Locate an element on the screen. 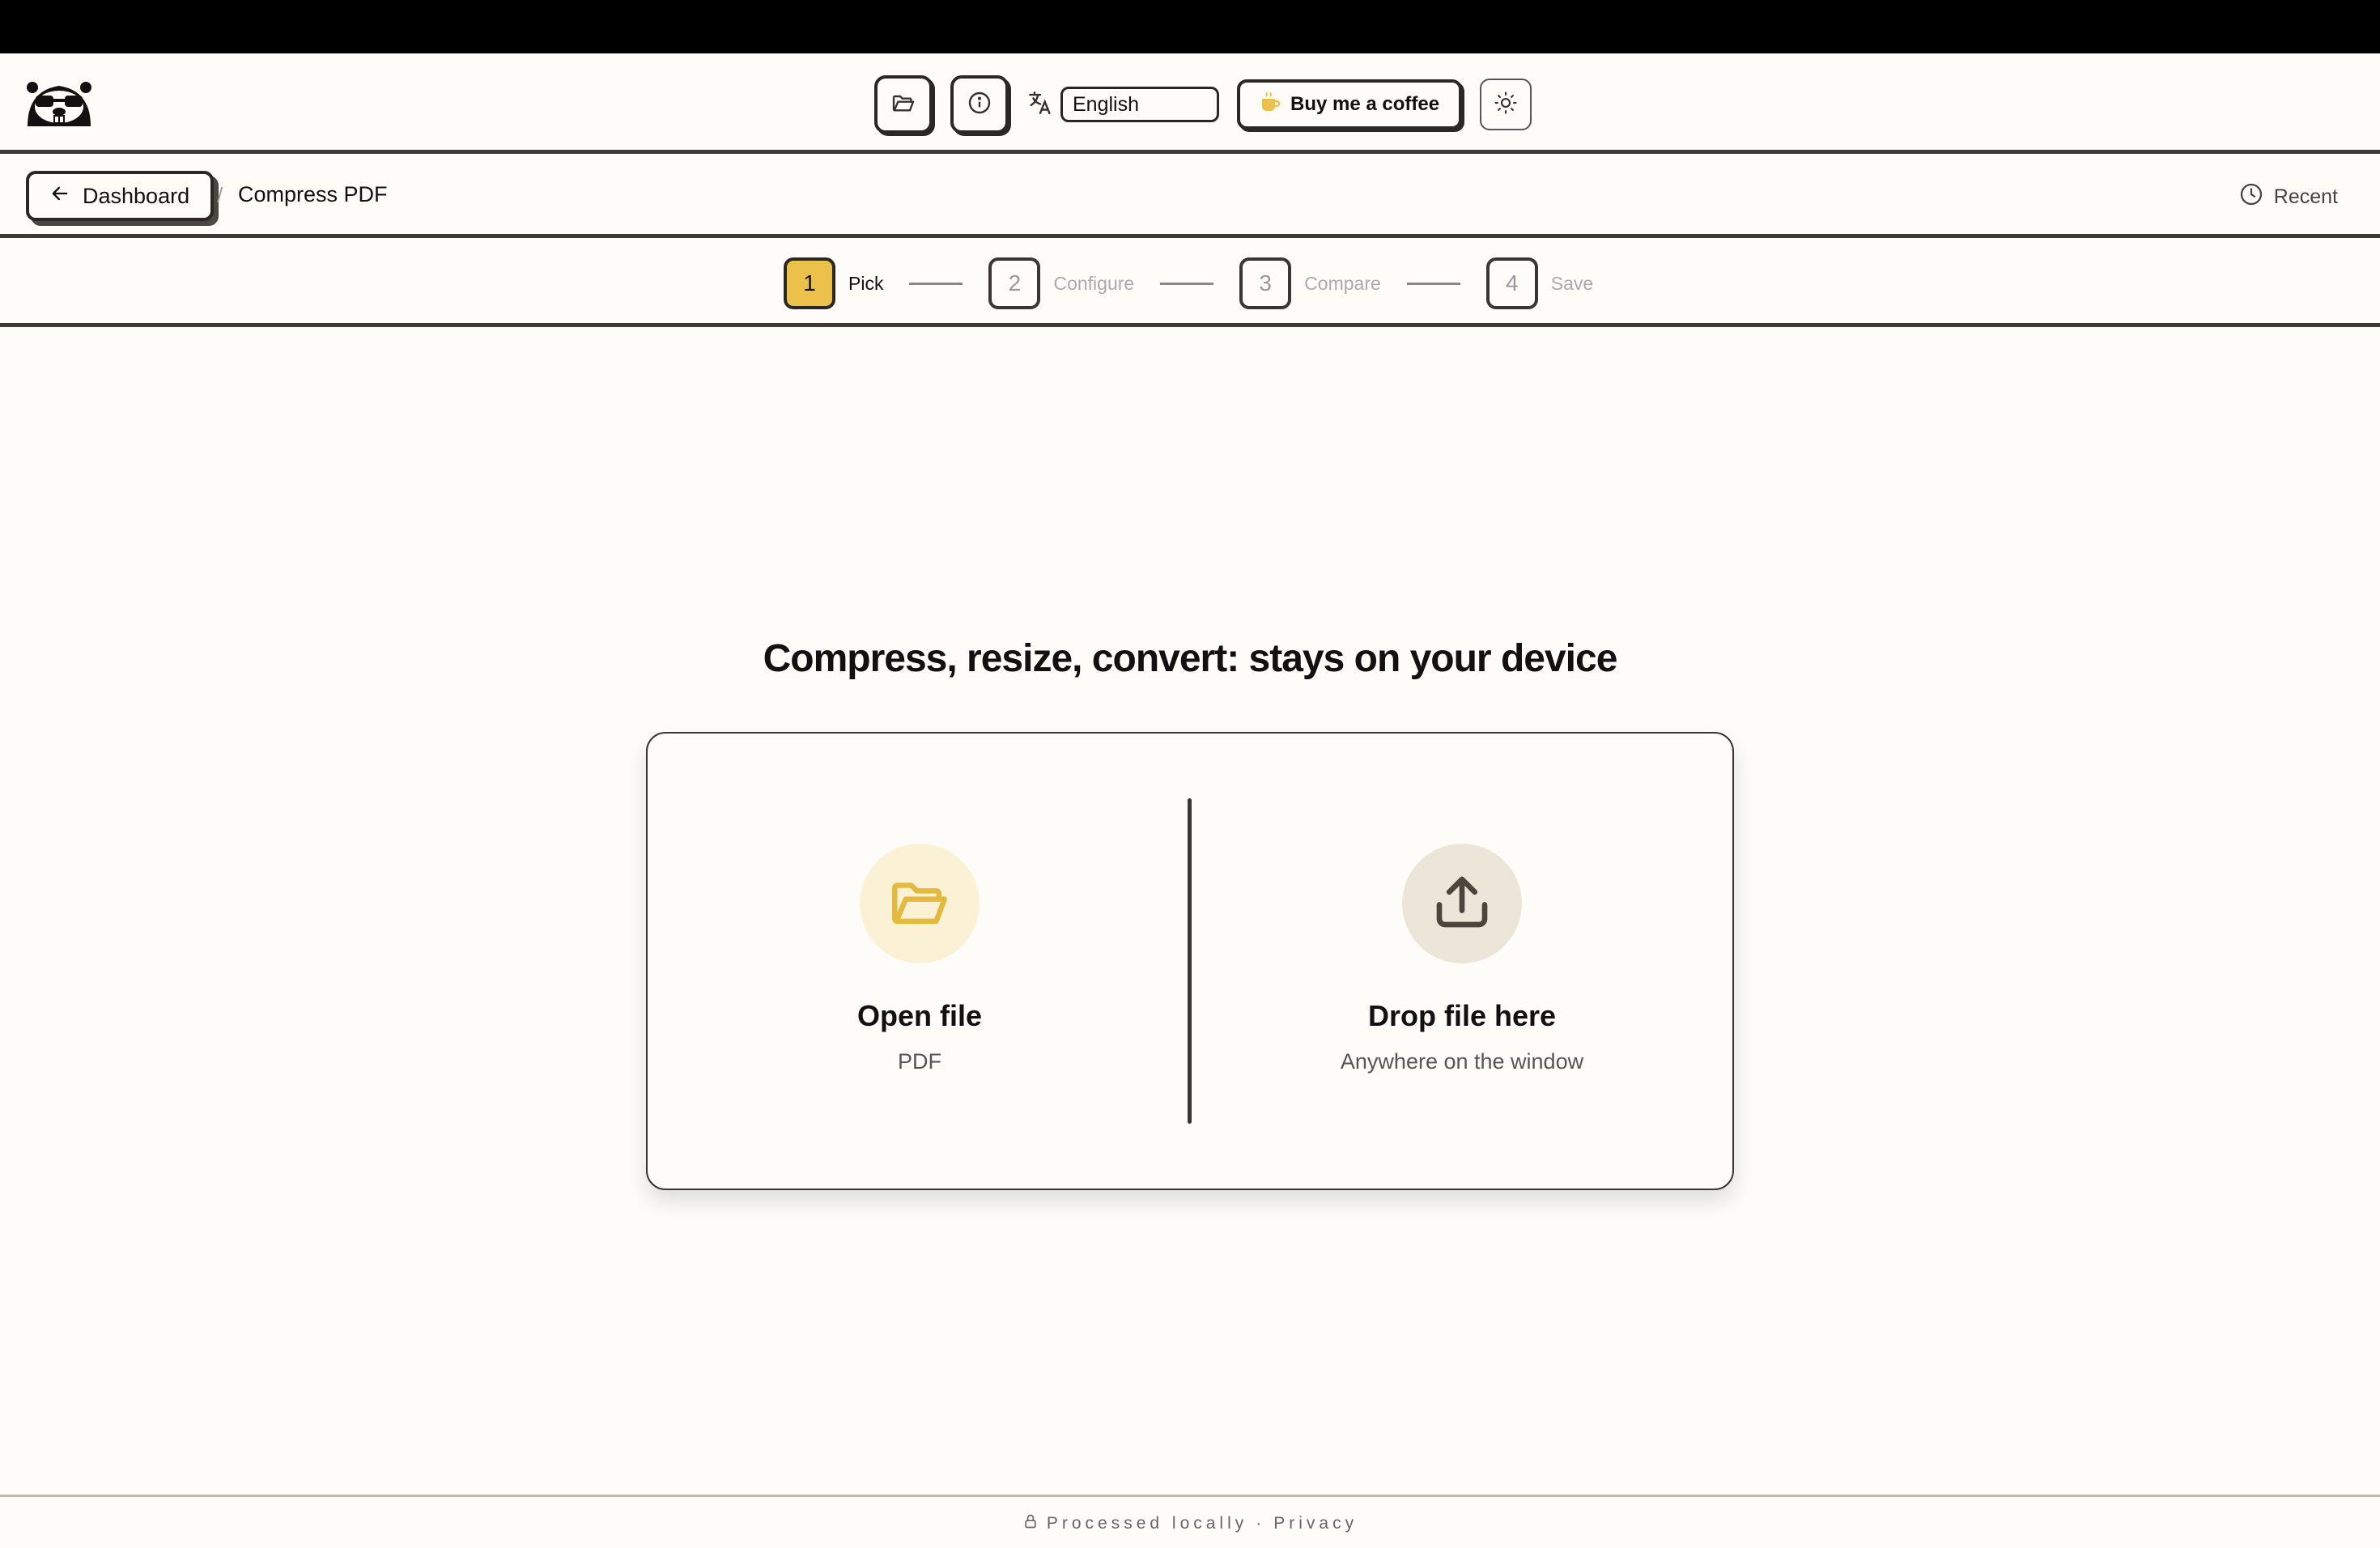  step-save: 4 Save is located at coordinates (1539, 283).